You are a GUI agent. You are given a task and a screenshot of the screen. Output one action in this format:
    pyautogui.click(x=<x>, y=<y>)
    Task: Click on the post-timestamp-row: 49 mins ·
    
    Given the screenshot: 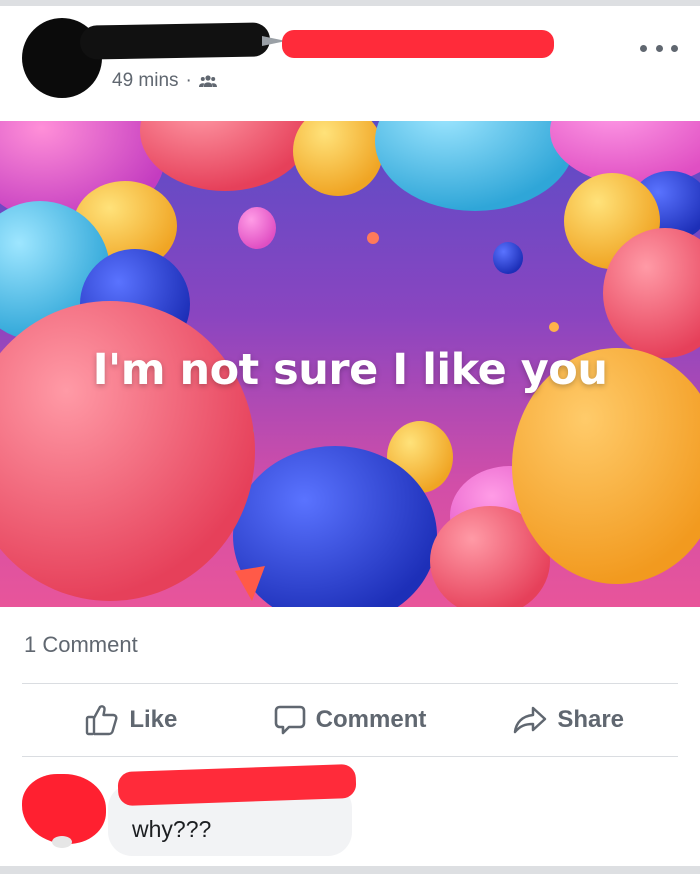 What is the action you would take?
    pyautogui.click(x=164, y=81)
    